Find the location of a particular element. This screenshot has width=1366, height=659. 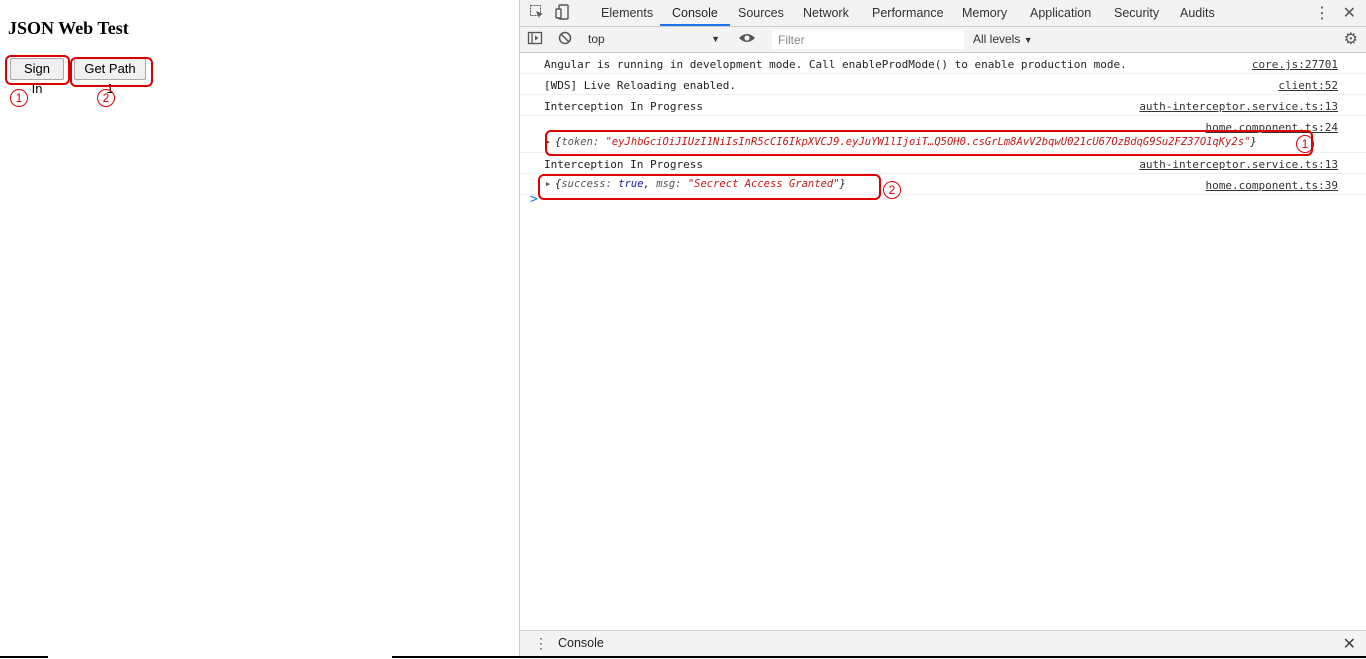

sign-in-button: Sign In is located at coordinates (37, 77).